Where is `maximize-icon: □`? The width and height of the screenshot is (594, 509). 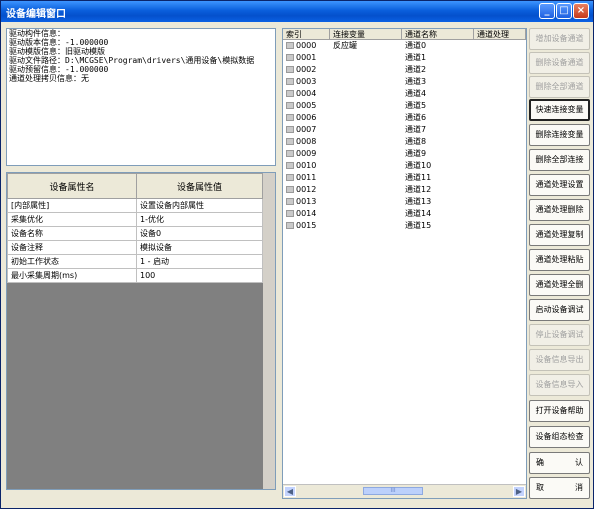 maximize-icon: □ is located at coordinates (564, 11).